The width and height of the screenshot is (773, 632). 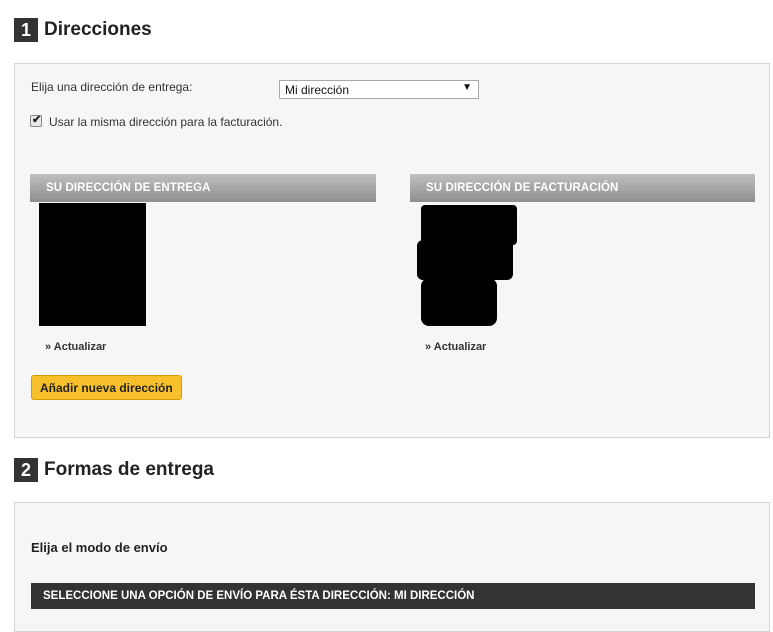 What do you see at coordinates (469, 225) in the screenshot?
I see `redacted-billing-address` at bounding box center [469, 225].